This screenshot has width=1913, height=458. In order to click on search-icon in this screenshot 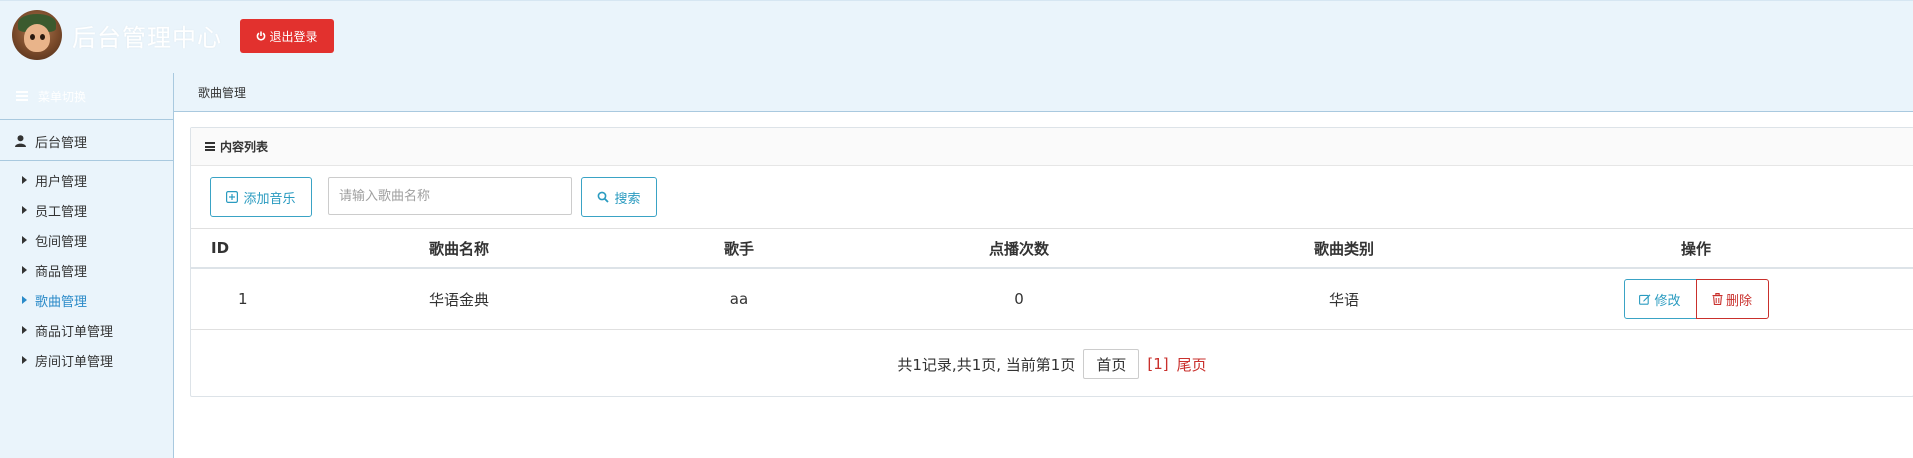, I will do `click(604, 197)`.